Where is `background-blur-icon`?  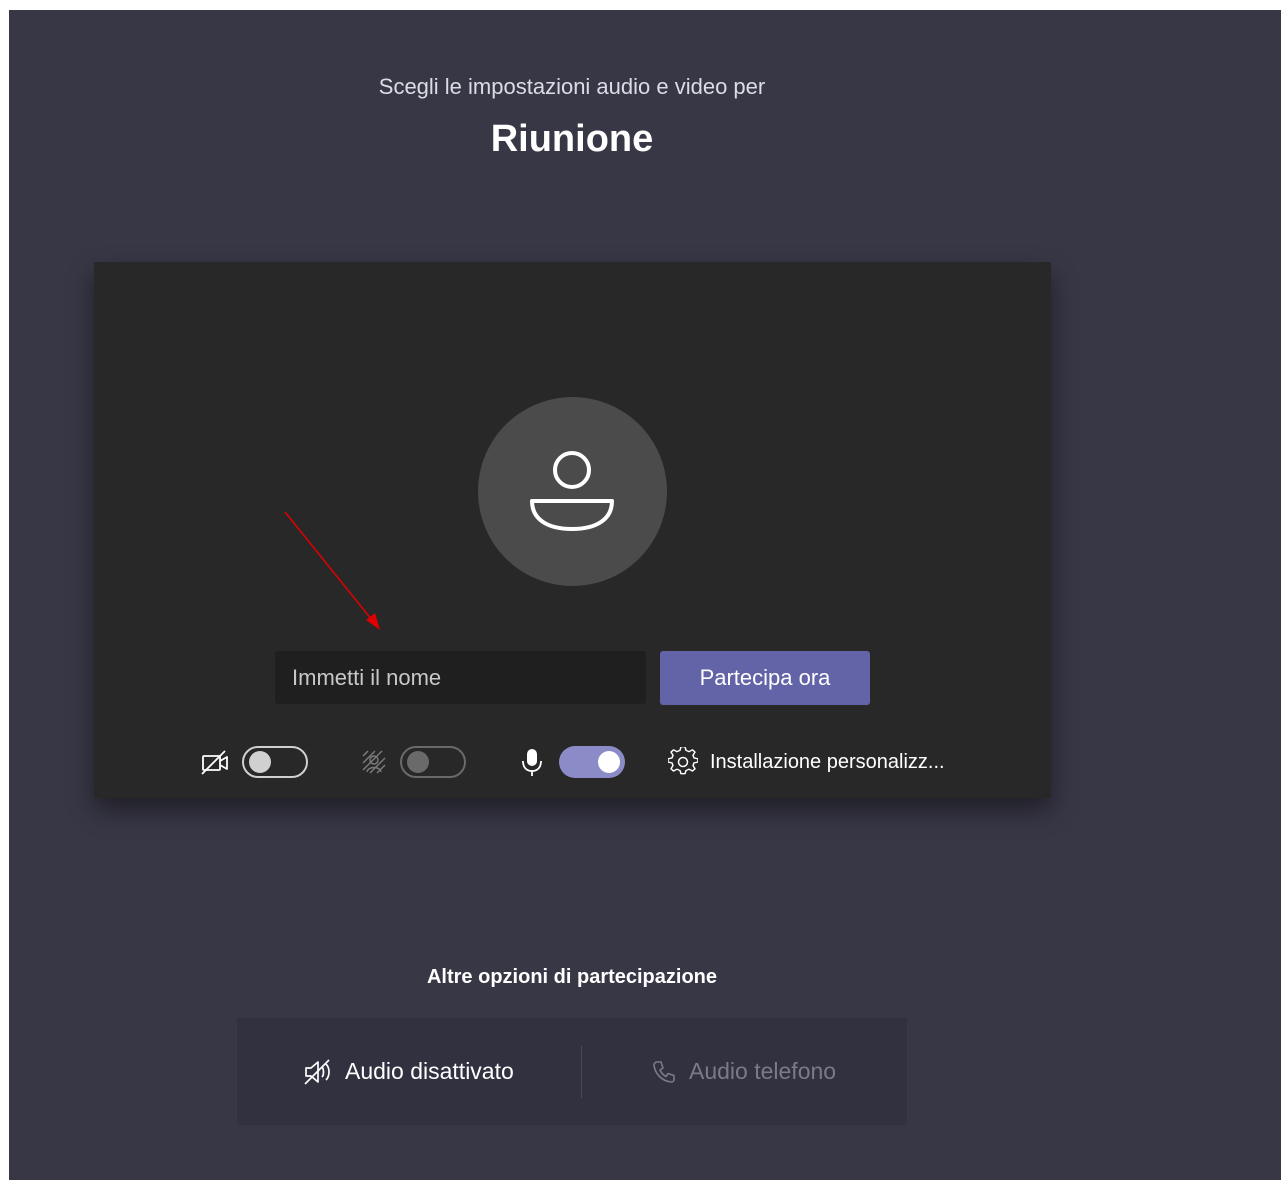
background-blur-icon is located at coordinates (374, 762).